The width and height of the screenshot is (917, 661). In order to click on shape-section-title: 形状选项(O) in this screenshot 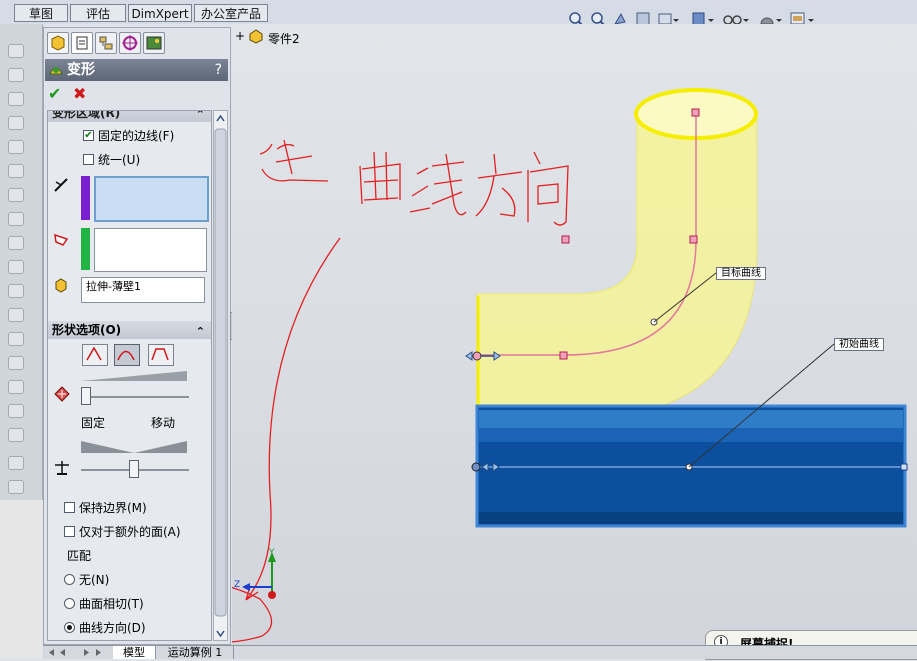, I will do `click(87, 330)`.